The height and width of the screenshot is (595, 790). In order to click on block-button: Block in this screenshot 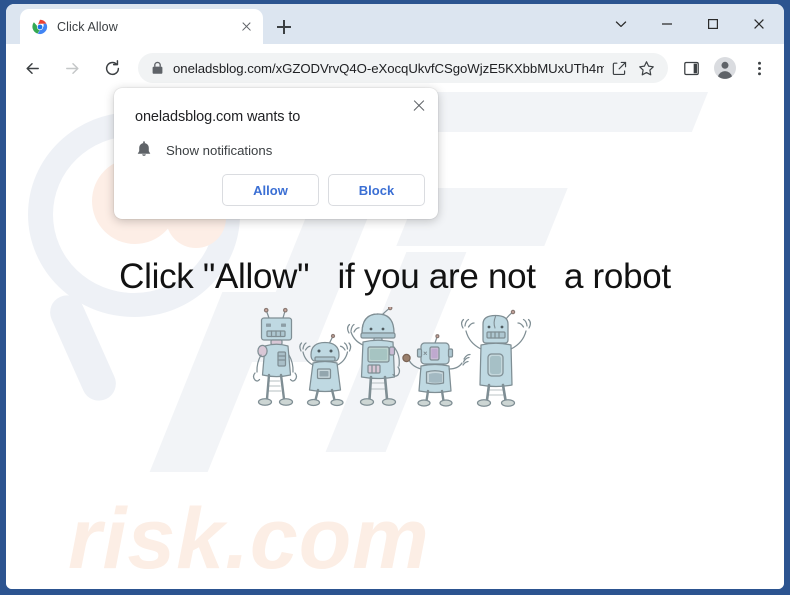, I will do `click(376, 190)`.